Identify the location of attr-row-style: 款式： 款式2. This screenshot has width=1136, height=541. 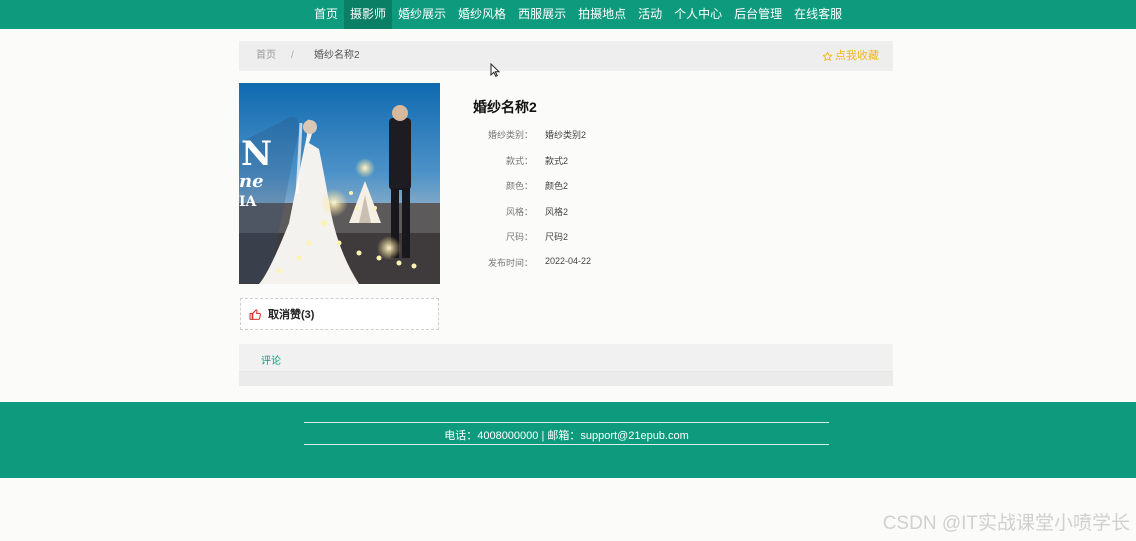
(520, 161).